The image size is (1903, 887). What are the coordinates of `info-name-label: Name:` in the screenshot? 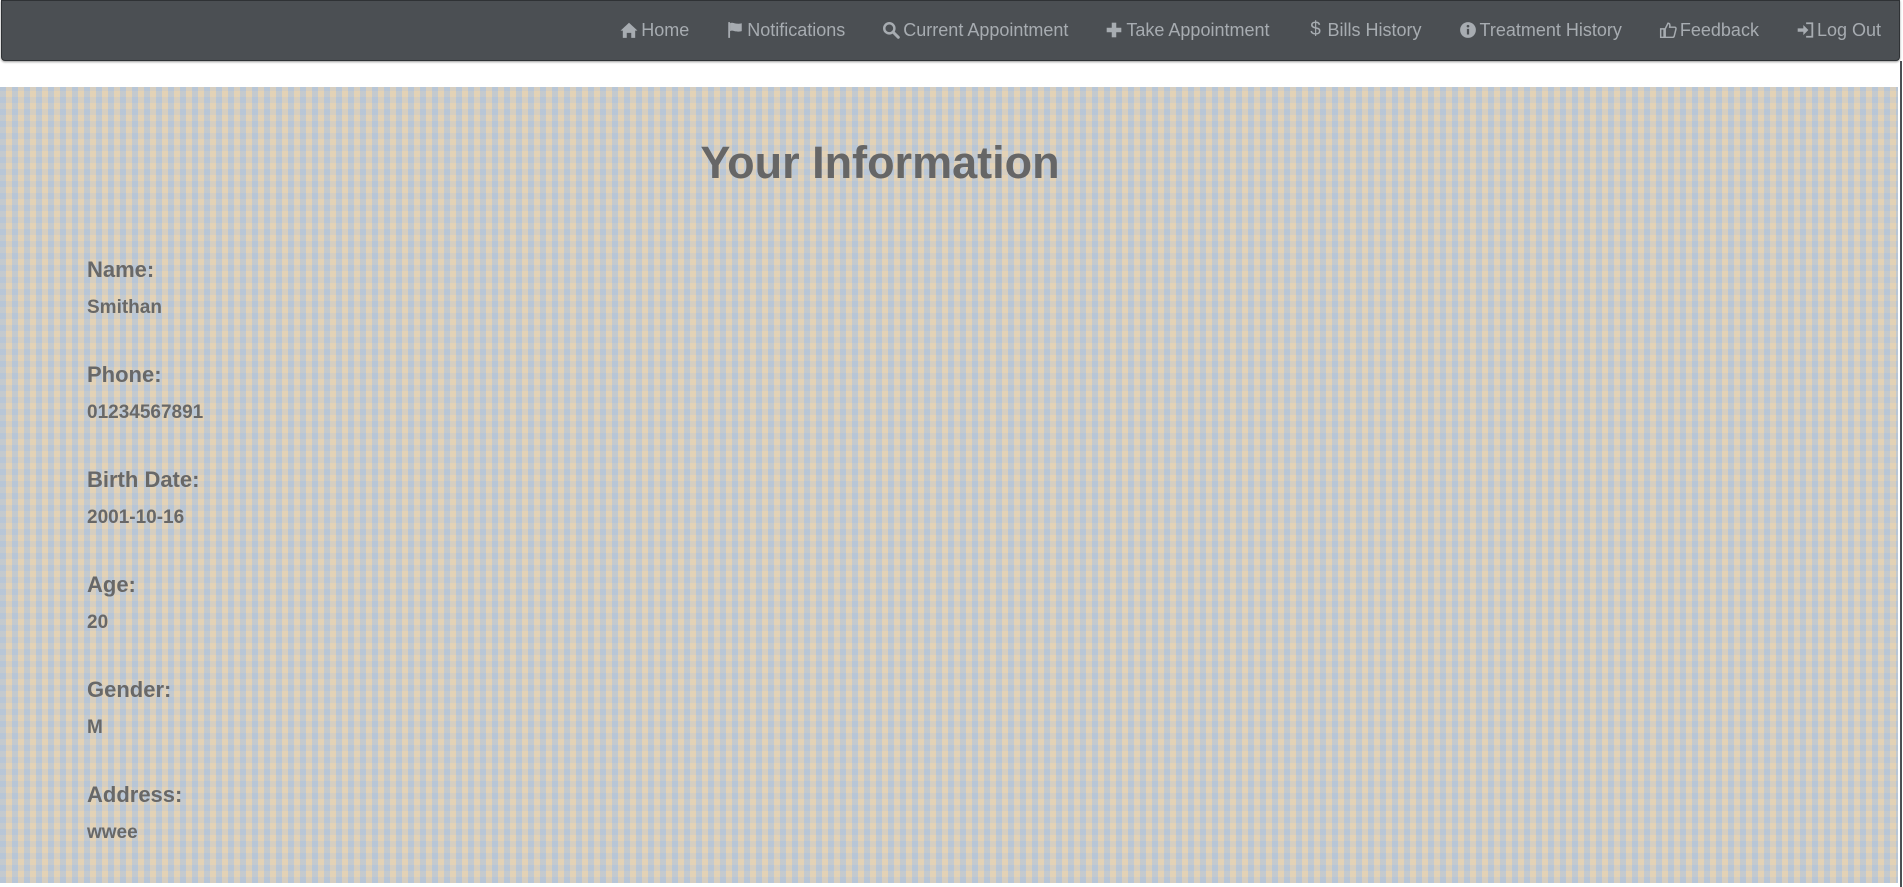 It's located at (121, 269).